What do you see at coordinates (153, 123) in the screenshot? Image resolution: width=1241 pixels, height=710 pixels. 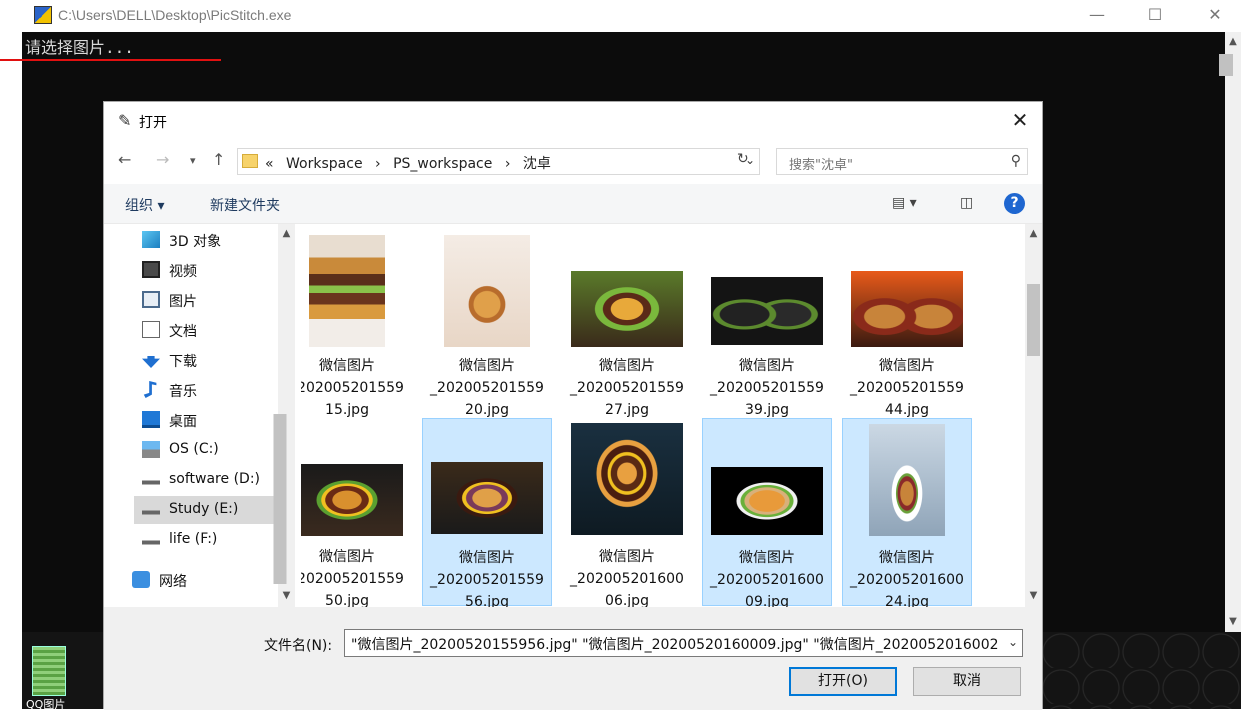 I see `dialog-title: 打开` at bounding box center [153, 123].